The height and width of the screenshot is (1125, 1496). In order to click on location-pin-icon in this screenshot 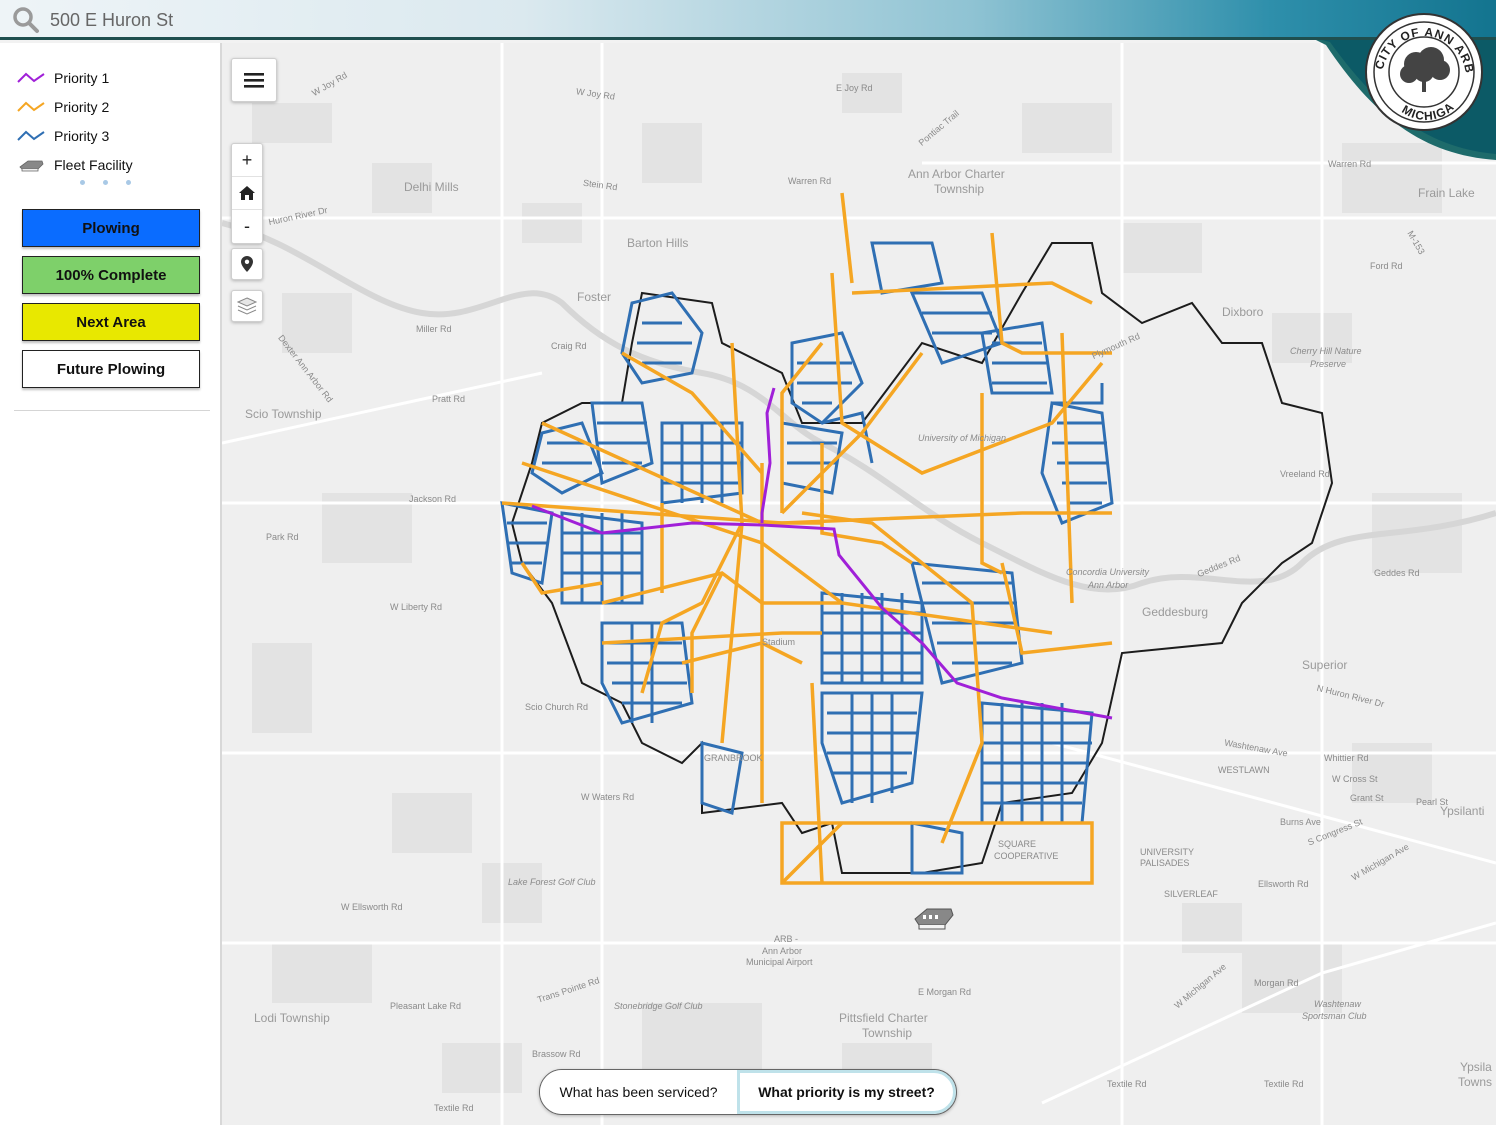, I will do `click(247, 264)`.